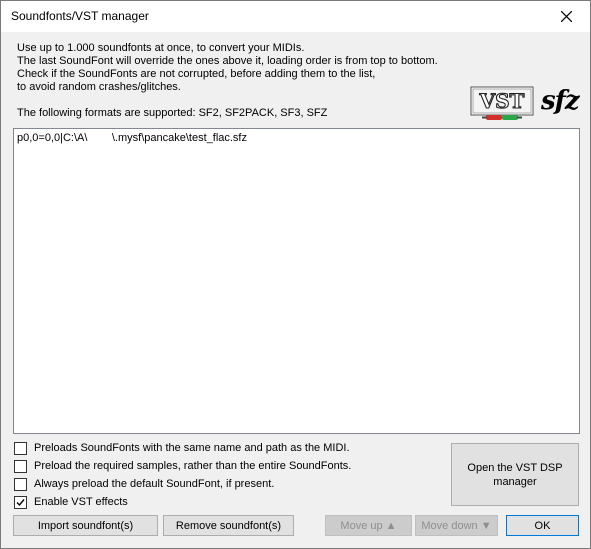 The height and width of the screenshot is (549, 591). What do you see at coordinates (99, 87) in the screenshot?
I see `description-line: to avoid random crashes/glitches.` at bounding box center [99, 87].